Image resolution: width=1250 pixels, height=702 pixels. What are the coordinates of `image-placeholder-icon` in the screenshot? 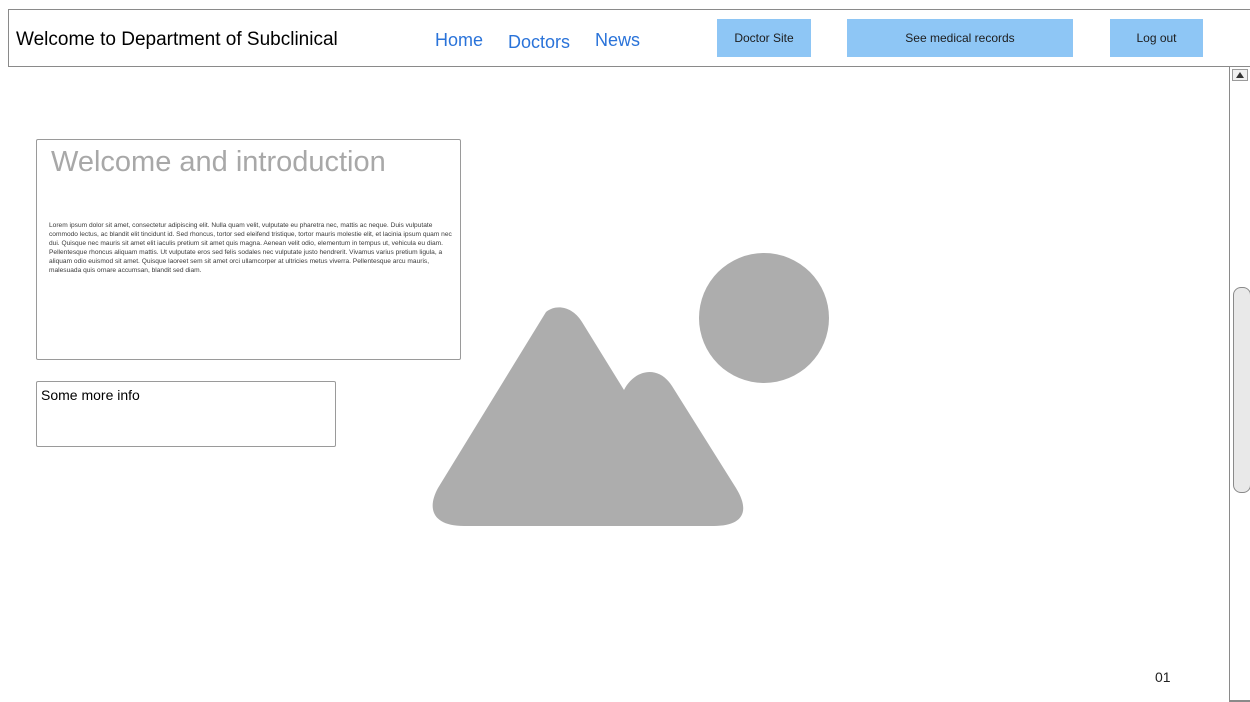 It's located at (630, 389).